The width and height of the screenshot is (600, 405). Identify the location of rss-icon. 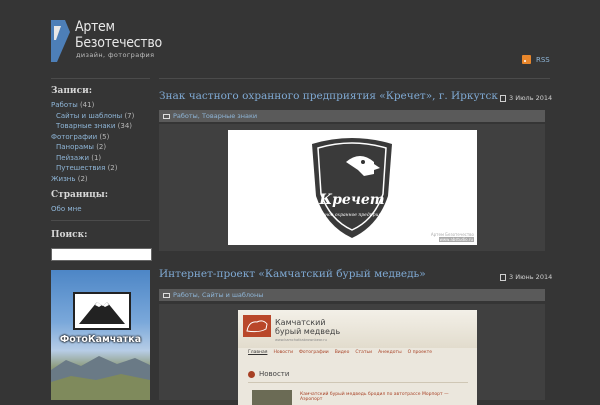
(526, 59).